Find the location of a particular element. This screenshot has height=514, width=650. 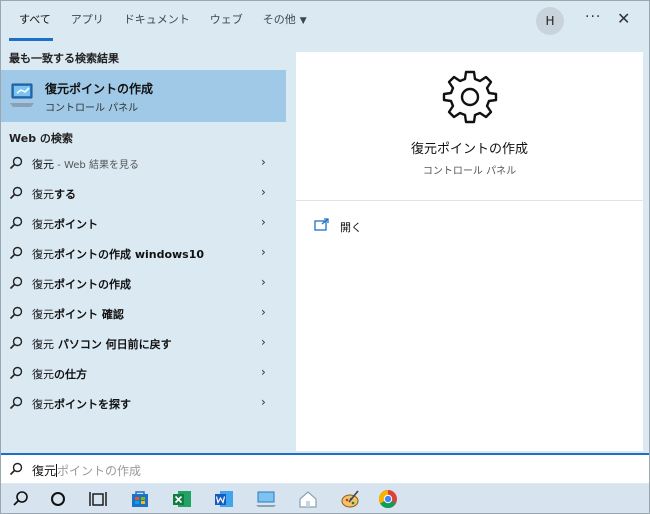

suggestion-text: 復元ポイント 確認 is located at coordinates (78, 314).